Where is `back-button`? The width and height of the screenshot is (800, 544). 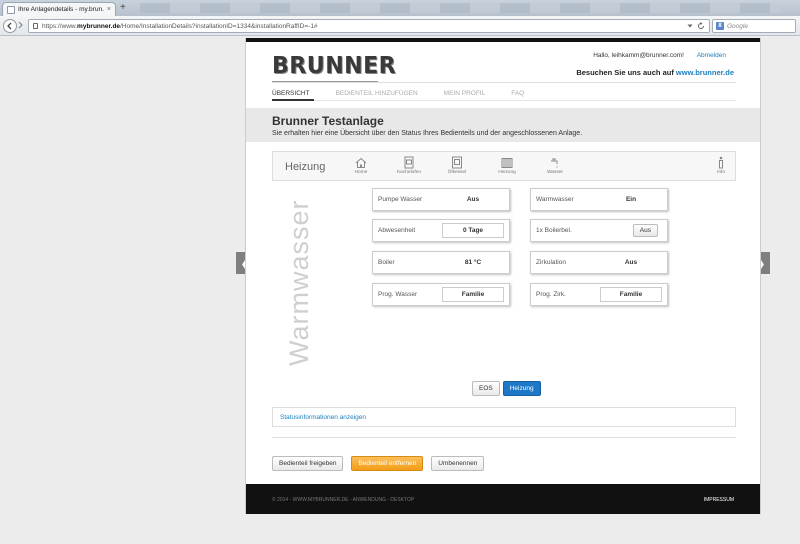 back-button is located at coordinates (10, 26).